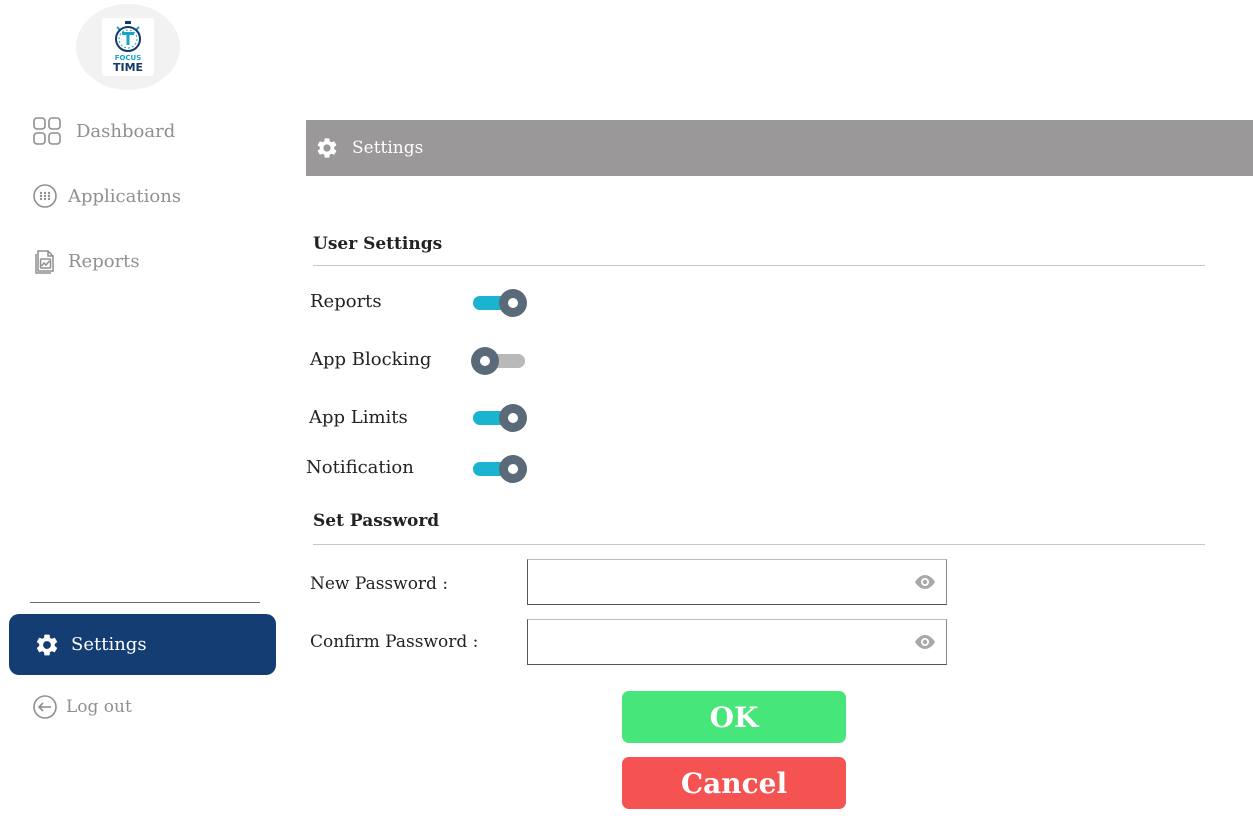 The width and height of the screenshot is (1253, 816). What do you see at coordinates (734, 717) in the screenshot?
I see `ok-button: OK` at bounding box center [734, 717].